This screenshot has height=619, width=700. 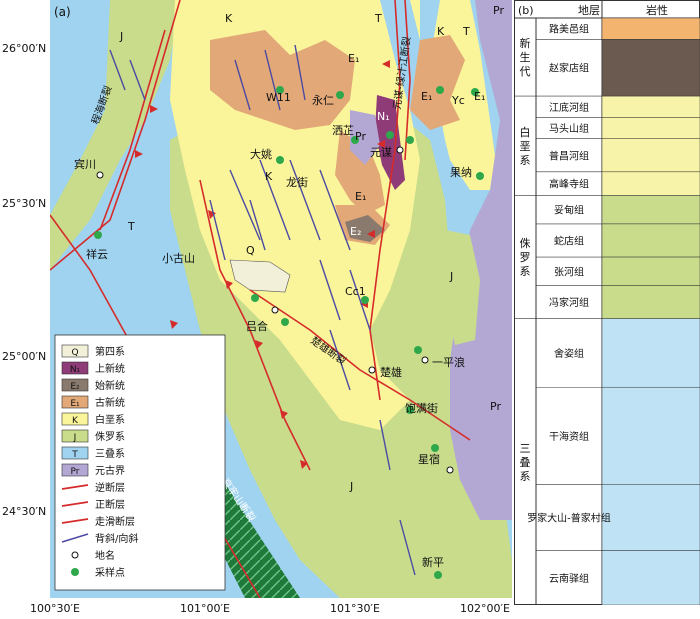 I want to click on unit-label-pr: Pr, so click(x=360, y=136).